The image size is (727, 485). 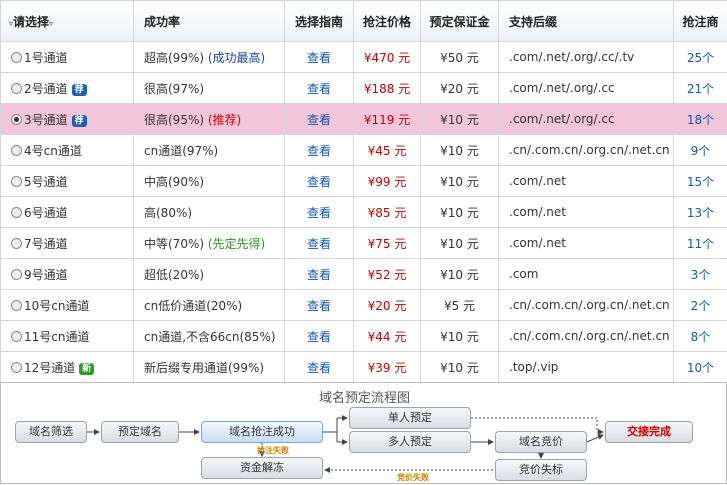 What do you see at coordinates (67, 367) in the screenshot?
I see `channel-cell: 12号通道新` at bounding box center [67, 367].